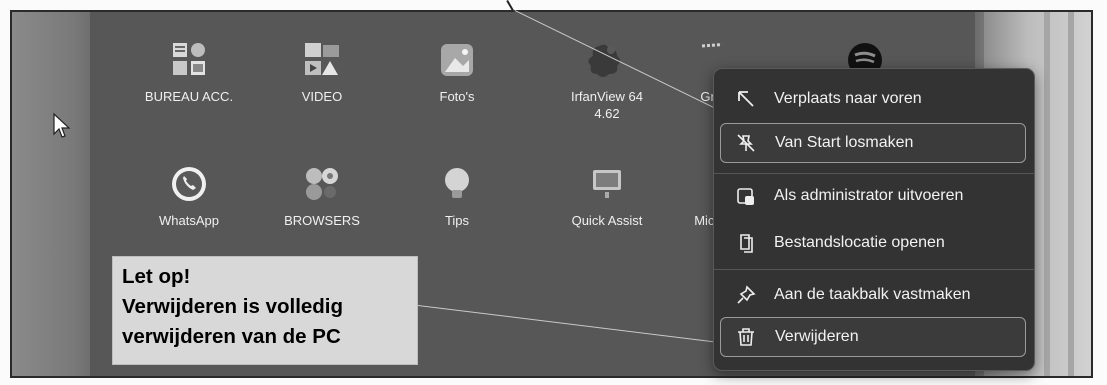  I want to click on whatsapp-icon, so click(189, 184).